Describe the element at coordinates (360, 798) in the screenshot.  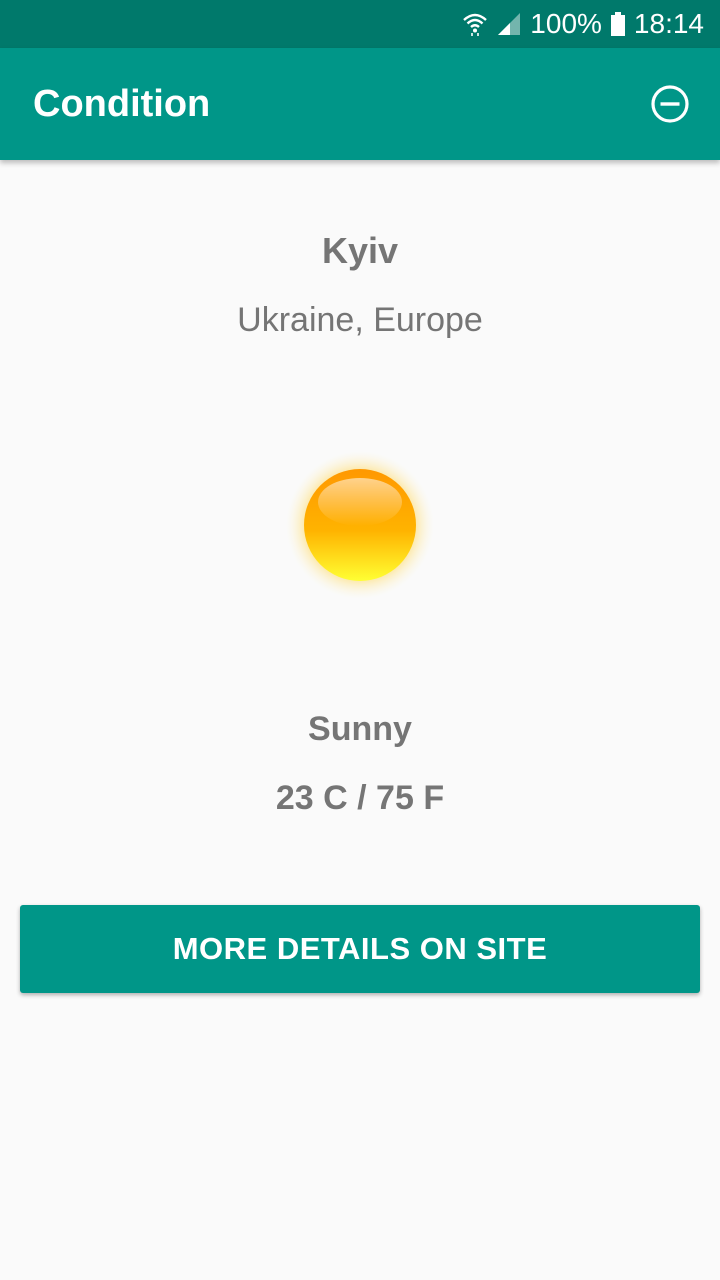
I see `temperature: 23 C / 75 F` at that location.